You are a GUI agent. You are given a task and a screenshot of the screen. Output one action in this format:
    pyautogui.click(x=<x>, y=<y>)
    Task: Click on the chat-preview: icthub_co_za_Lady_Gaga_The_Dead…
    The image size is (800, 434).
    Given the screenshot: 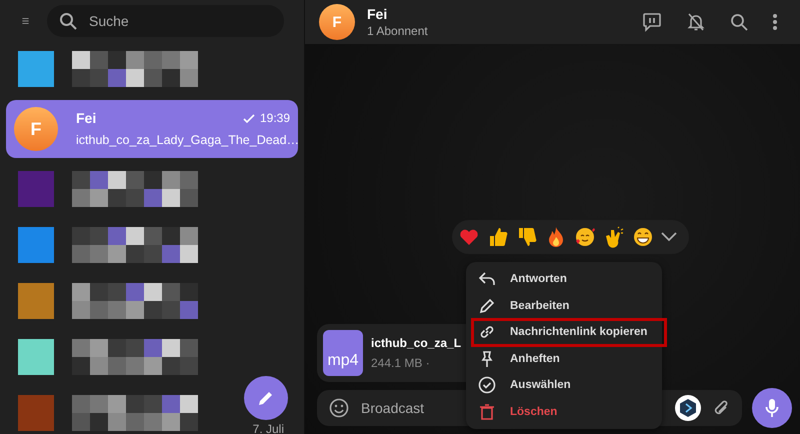 What is the action you would take?
    pyautogui.click(x=188, y=140)
    